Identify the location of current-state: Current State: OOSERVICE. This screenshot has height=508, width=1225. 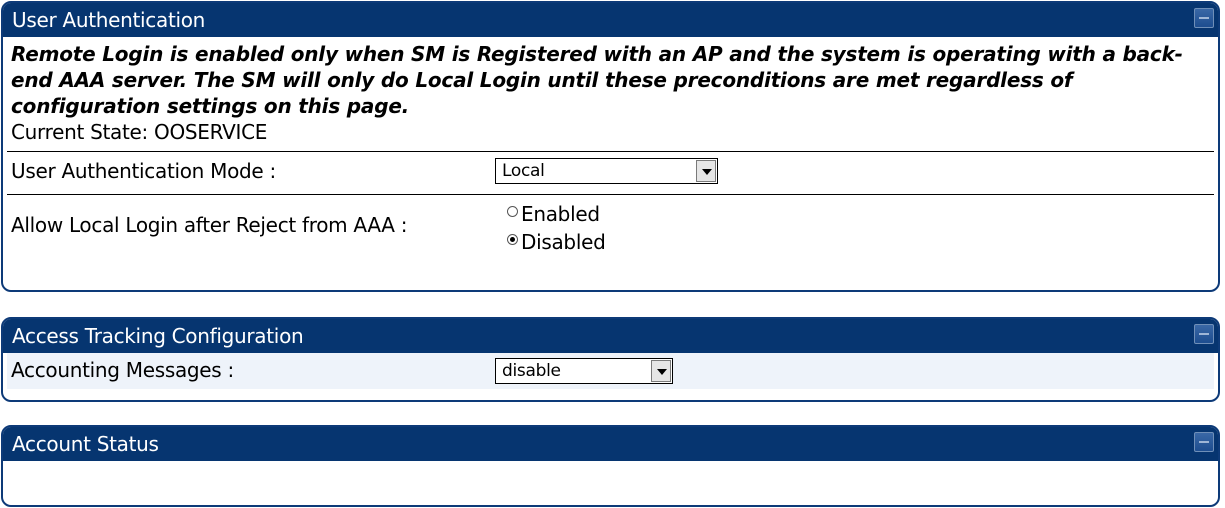
(139, 132).